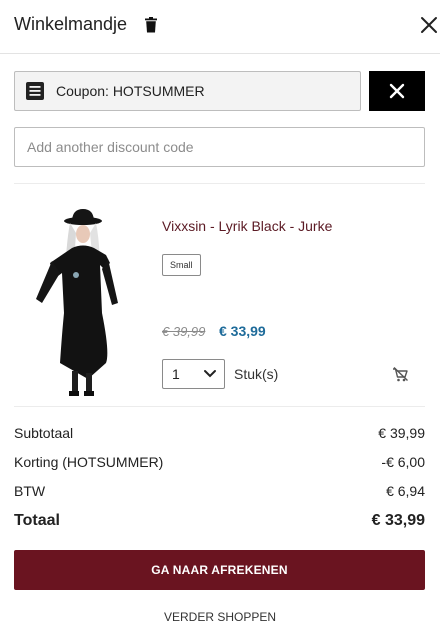 This screenshot has height=643, width=440. What do you see at coordinates (193, 374) in the screenshot?
I see `quantity-select: 1` at bounding box center [193, 374].